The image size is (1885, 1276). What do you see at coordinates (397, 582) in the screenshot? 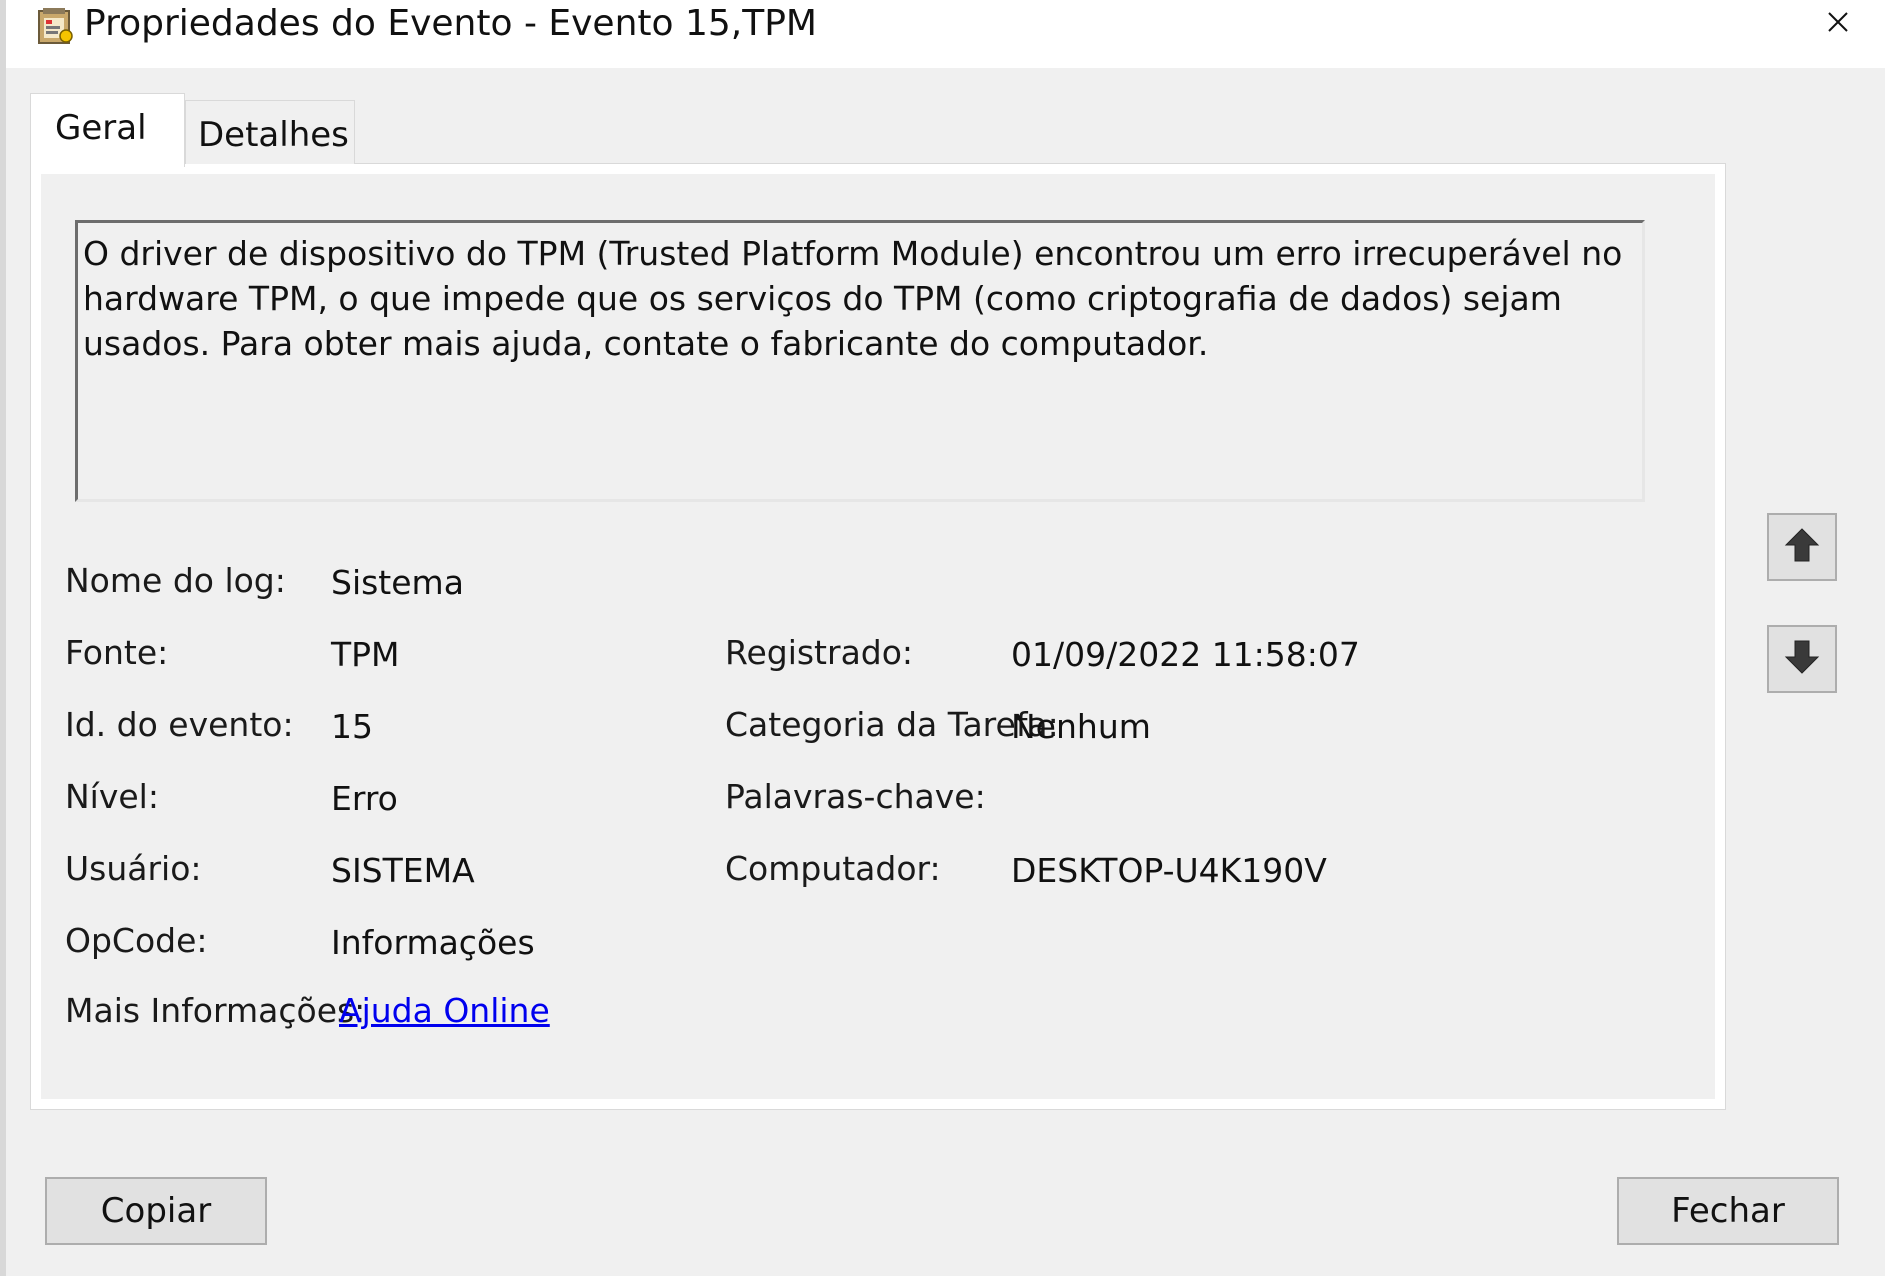
I see `value-log-name: Sistema` at bounding box center [397, 582].